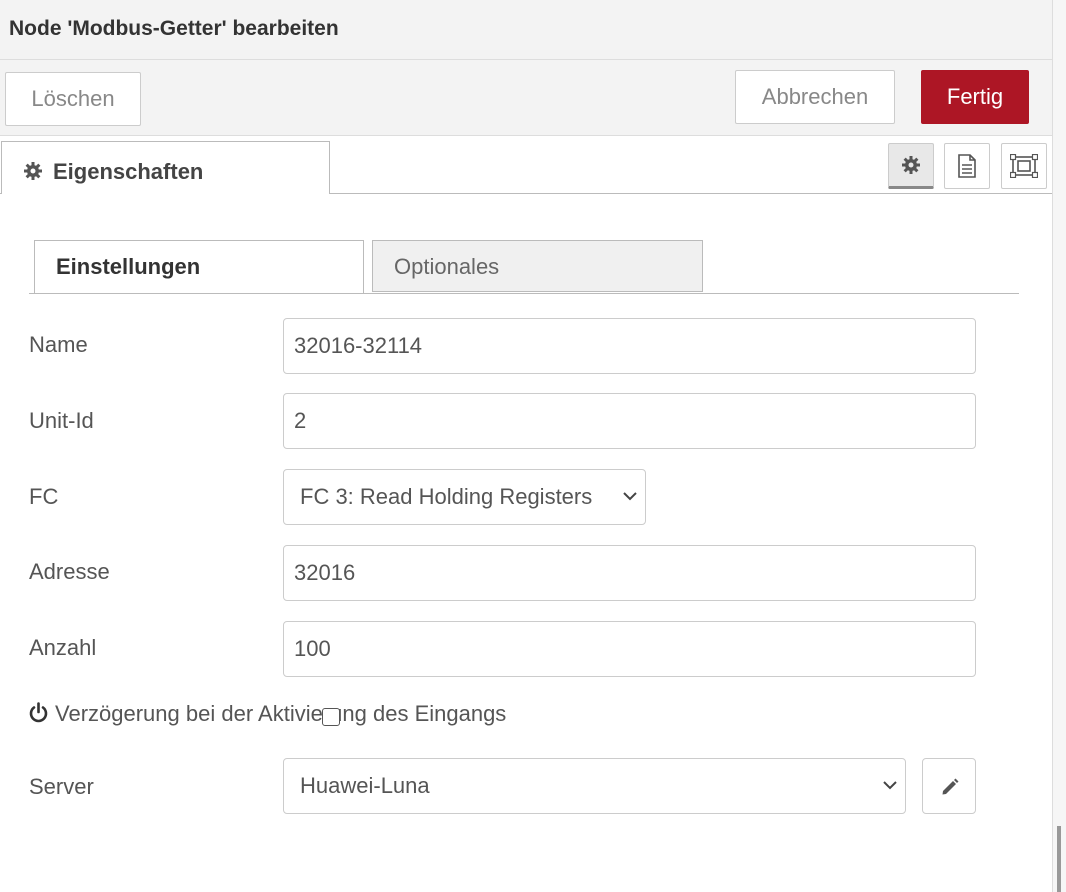 This screenshot has height=892, width=1066. I want to click on cancel-button: Abbrechen, so click(815, 97).